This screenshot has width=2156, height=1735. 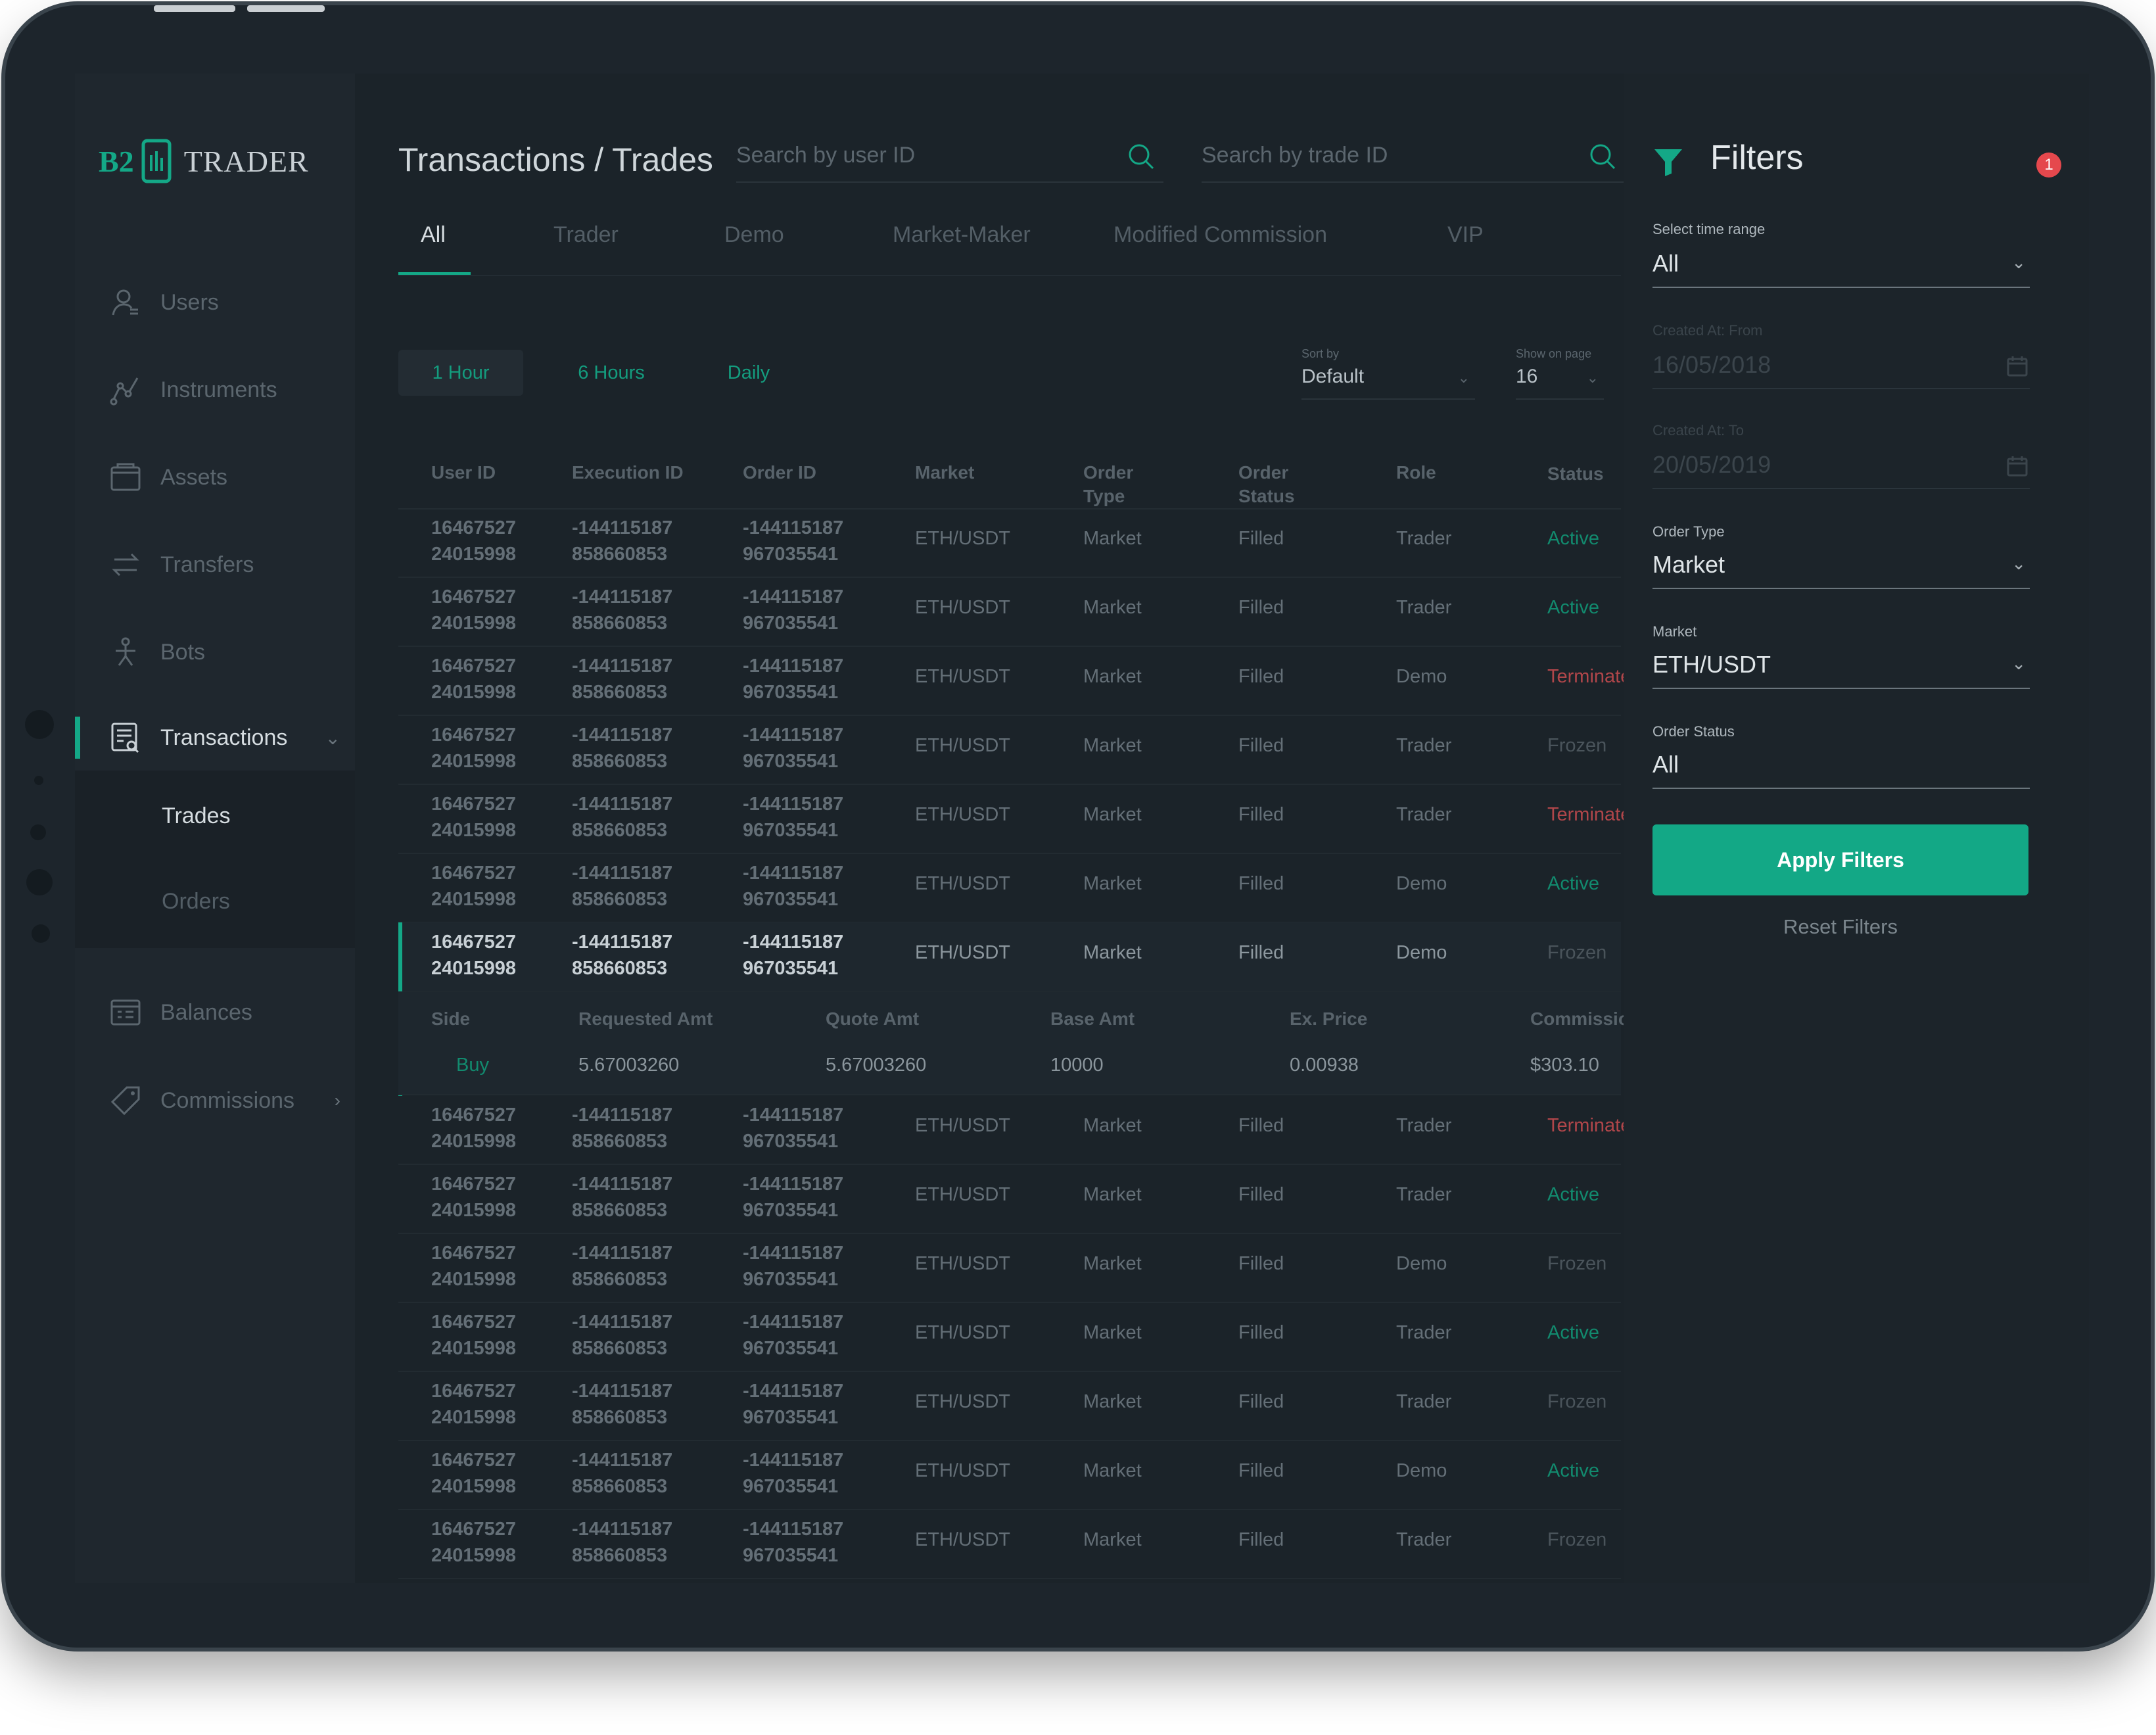 I want to click on page-size-select: 16 ⌄, so click(x=1560, y=383).